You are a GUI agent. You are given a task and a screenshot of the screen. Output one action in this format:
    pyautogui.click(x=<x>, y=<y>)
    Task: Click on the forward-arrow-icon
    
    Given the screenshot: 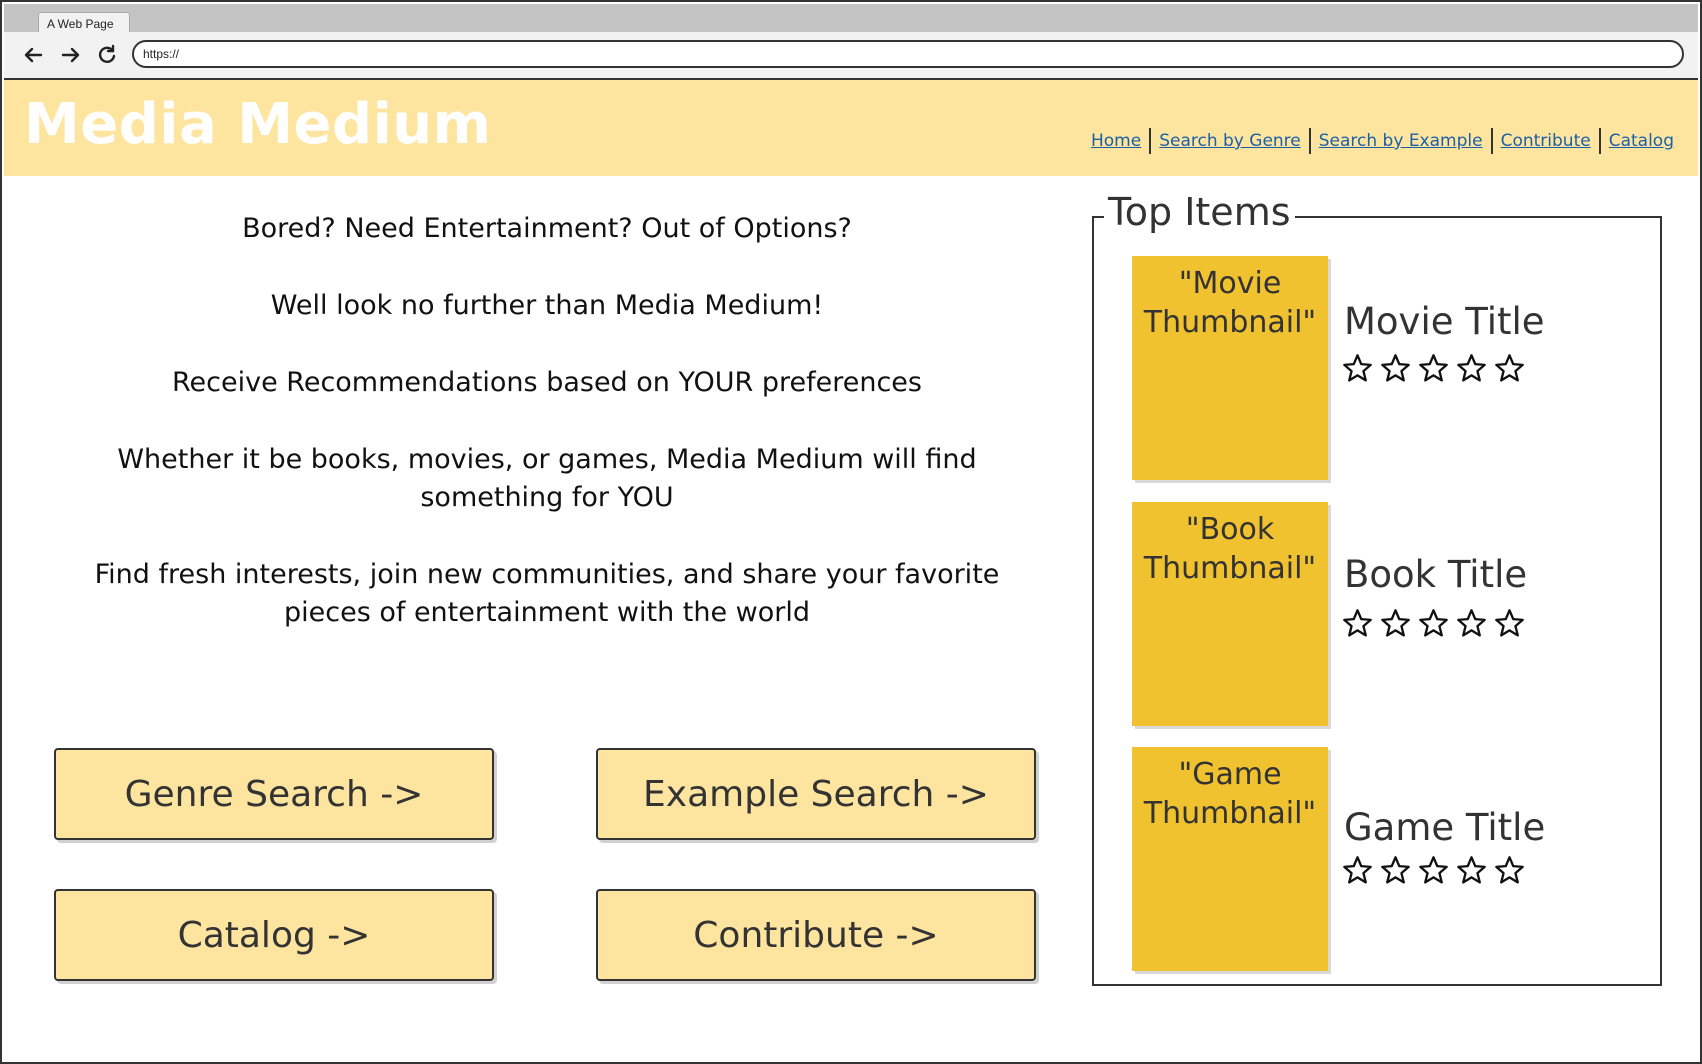 What is the action you would take?
    pyautogui.click(x=71, y=55)
    